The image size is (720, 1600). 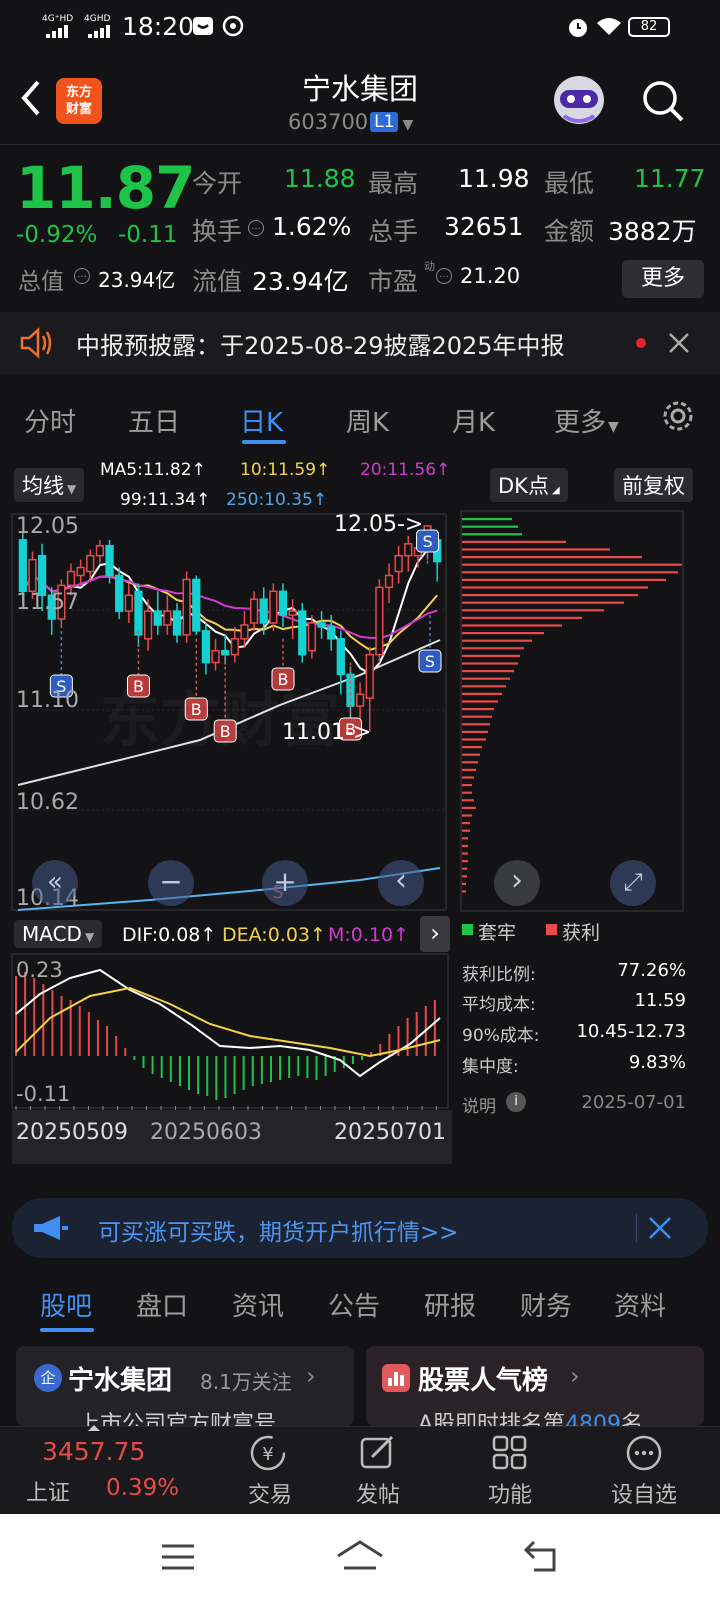 I want to click on tab-more: 更多 ▼, so click(x=586, y=420).